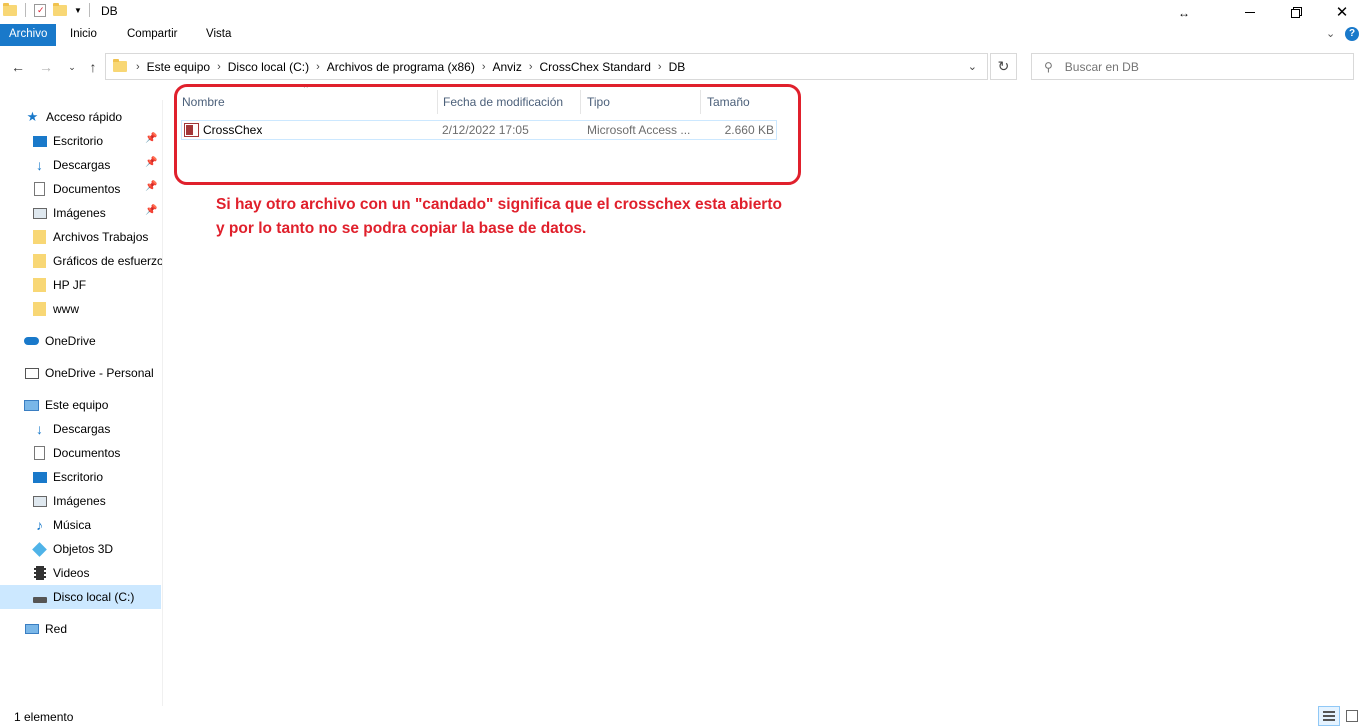 The image size is (1365, 728). I want to click on nav-label: Música, so click(72, 525).